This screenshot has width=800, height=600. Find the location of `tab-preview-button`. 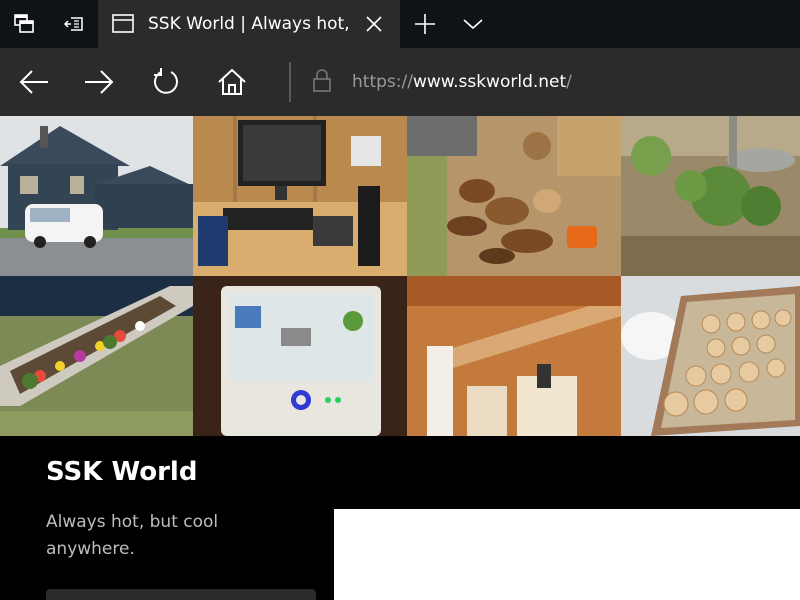

tab-preview-button is located at coordinates (473, 24).